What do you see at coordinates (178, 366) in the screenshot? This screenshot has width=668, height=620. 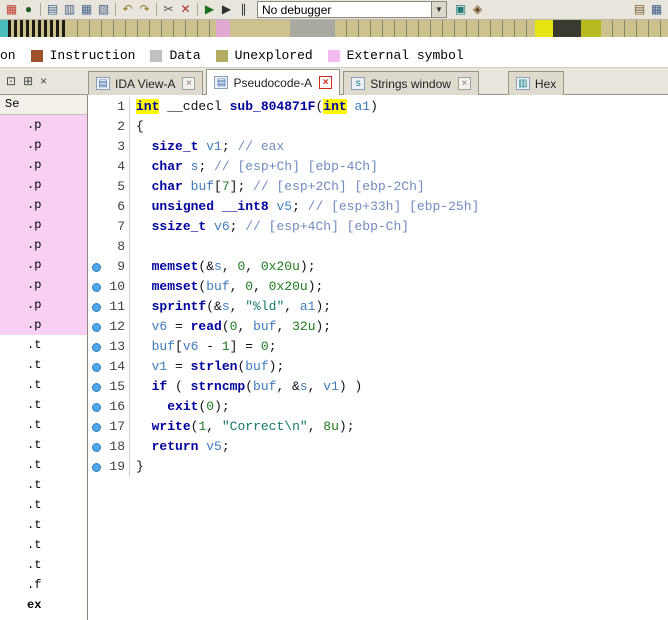 I see `code-token: =` at bounding box center [178, 366].